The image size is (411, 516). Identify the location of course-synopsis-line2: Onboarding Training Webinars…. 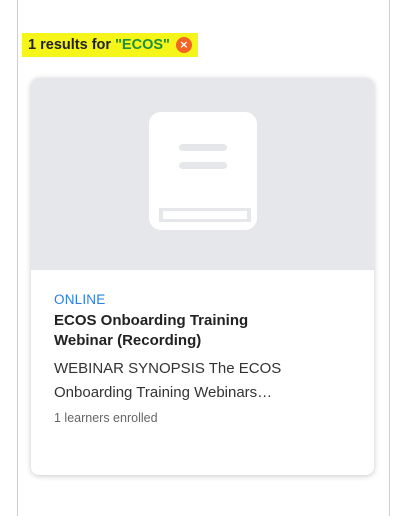
(163, 392).